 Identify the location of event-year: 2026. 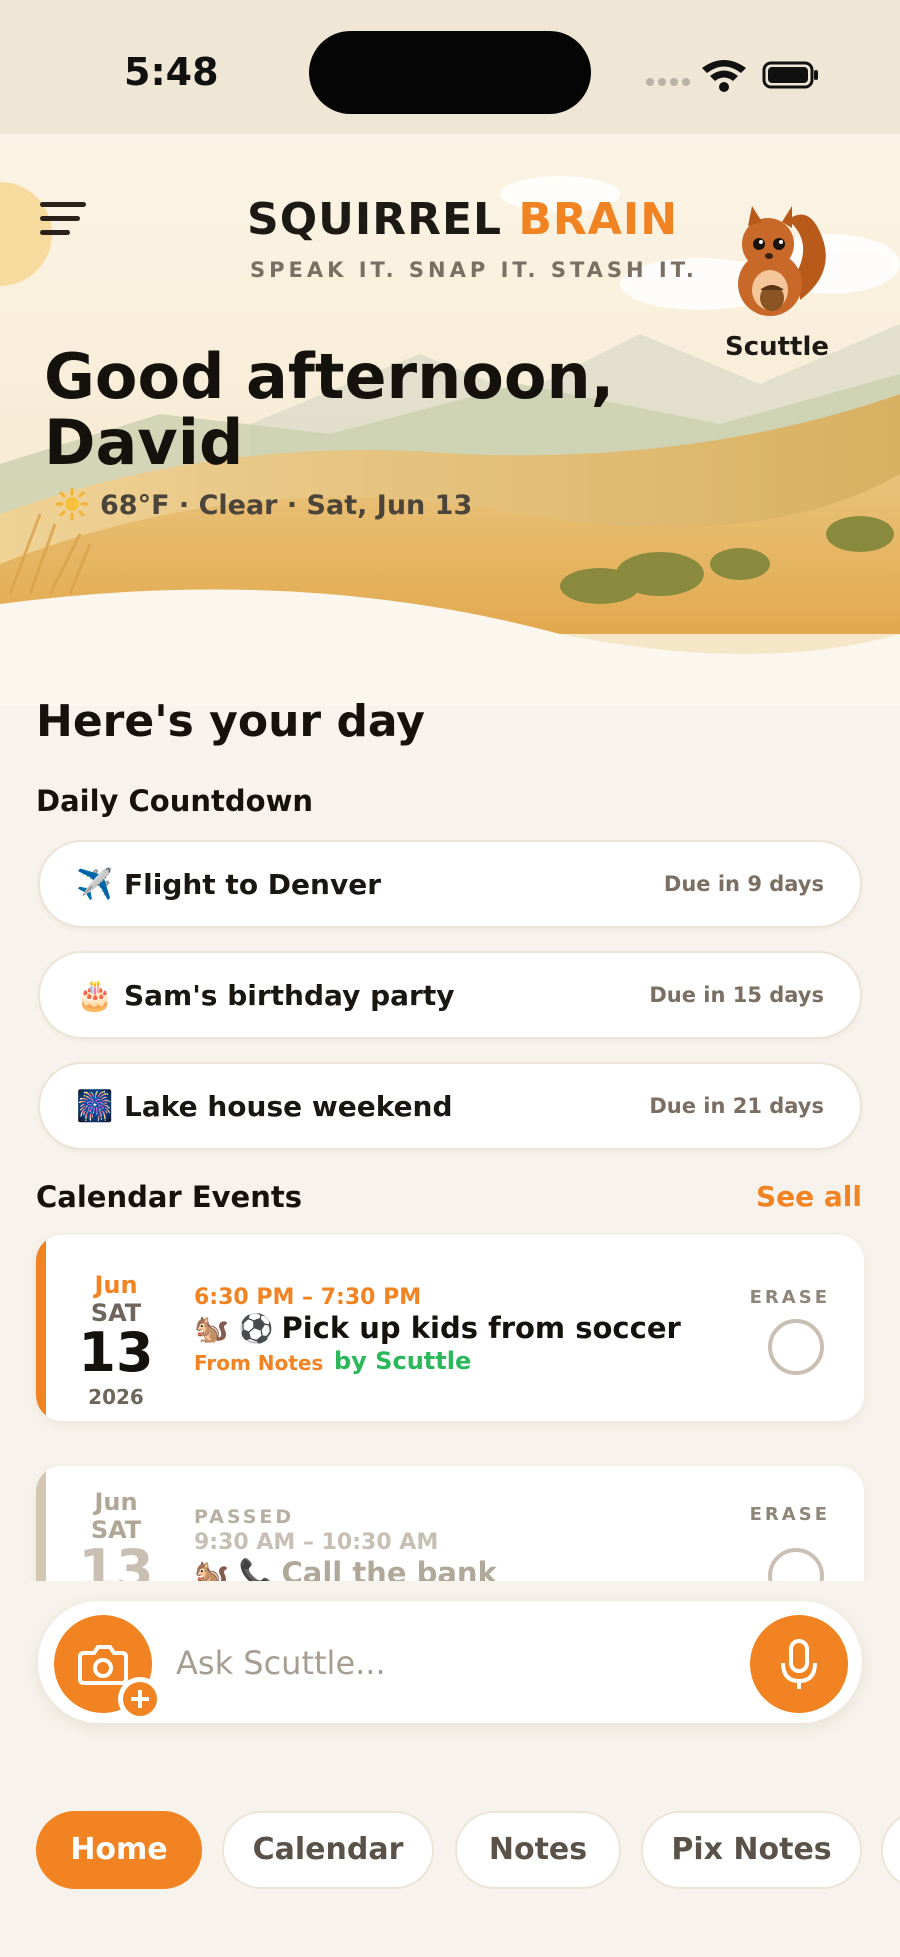
(116, 1397).